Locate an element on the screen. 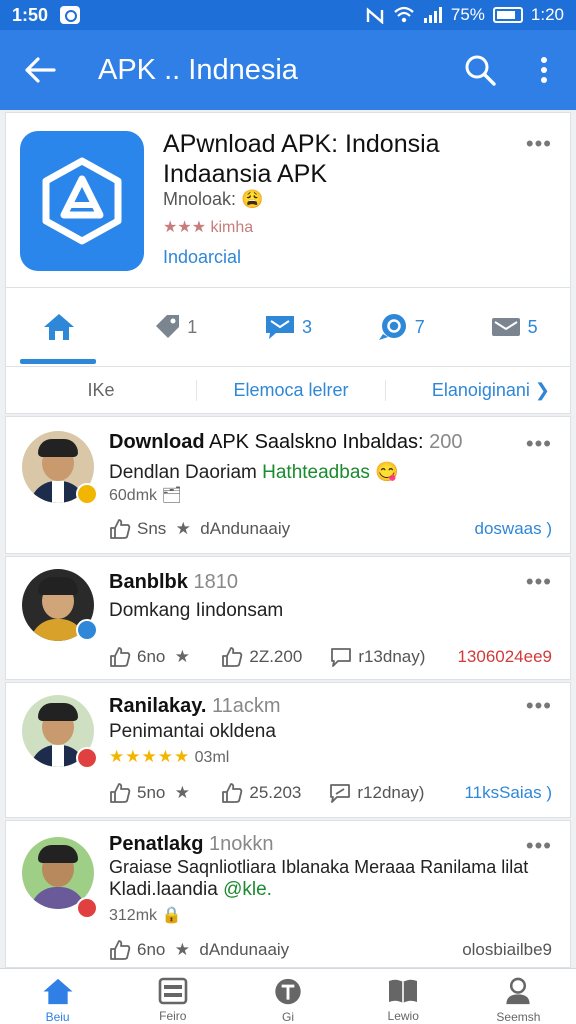  app-title: APwnload APK: Indonsia Indaansia APK is located at coordinates (301, 159).